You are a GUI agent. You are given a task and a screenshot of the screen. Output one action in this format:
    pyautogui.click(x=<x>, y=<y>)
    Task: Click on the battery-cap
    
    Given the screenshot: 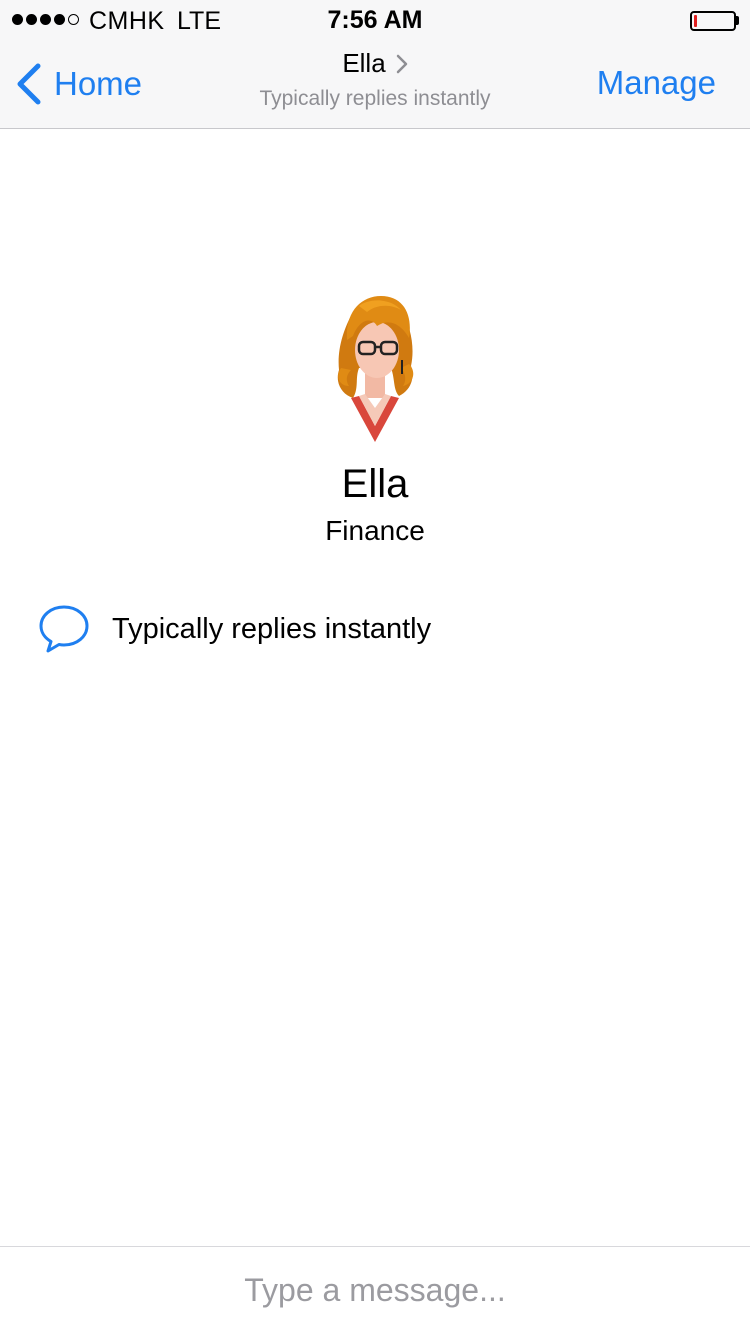 What is the action you would take?
    pyautogui.click(x=737, y=20)
    